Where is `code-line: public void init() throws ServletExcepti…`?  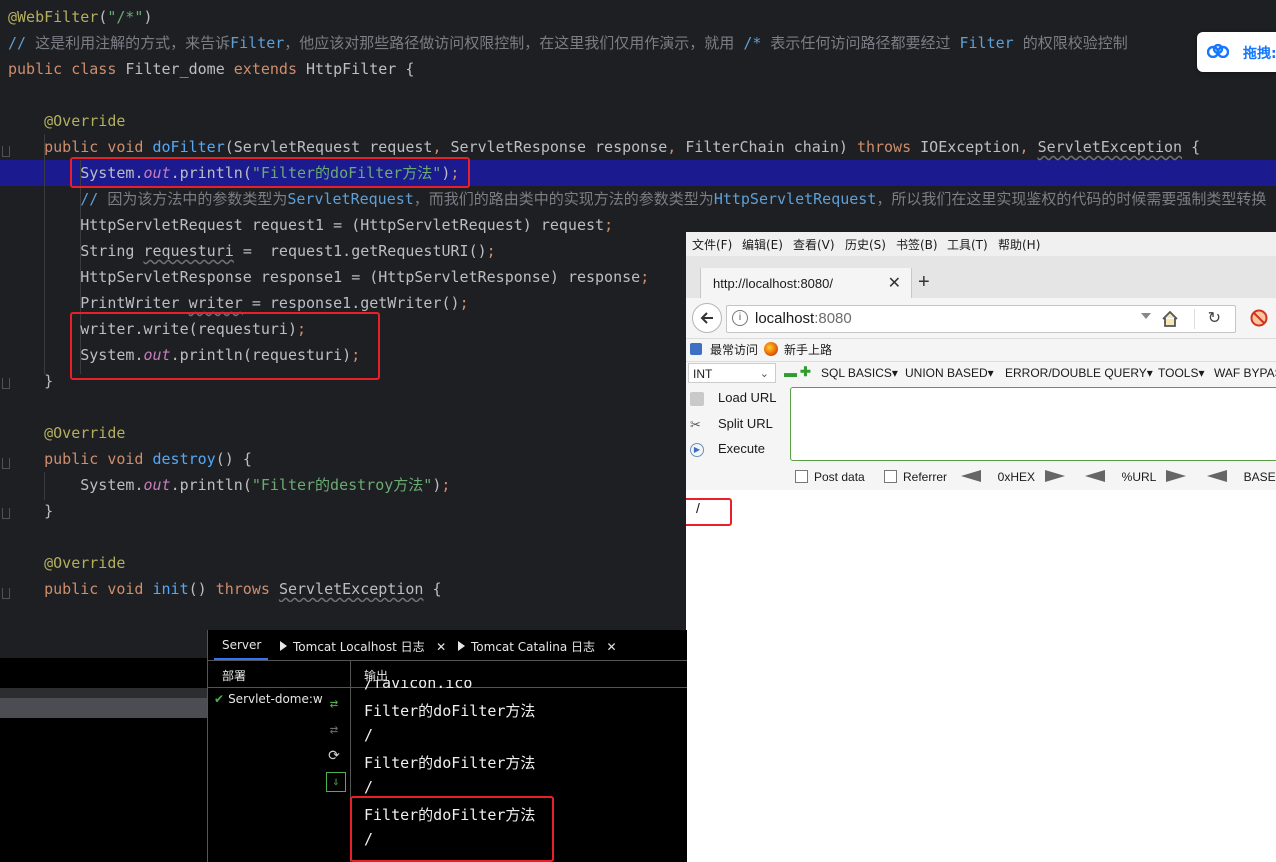
code-line: public void init() throws ServletExcepti… is located at coordinates (224, 589).